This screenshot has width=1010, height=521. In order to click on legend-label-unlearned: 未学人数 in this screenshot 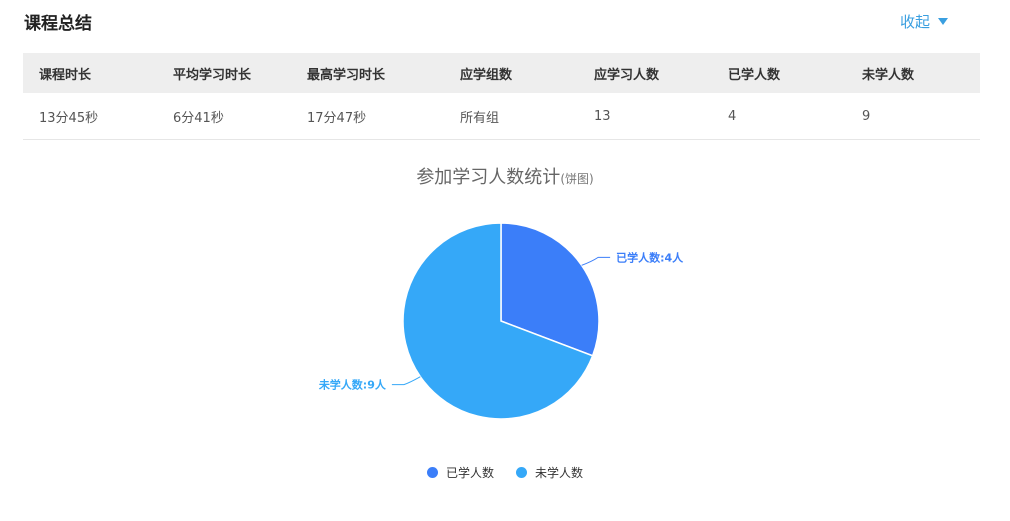, I will do `click(559, 473)`.